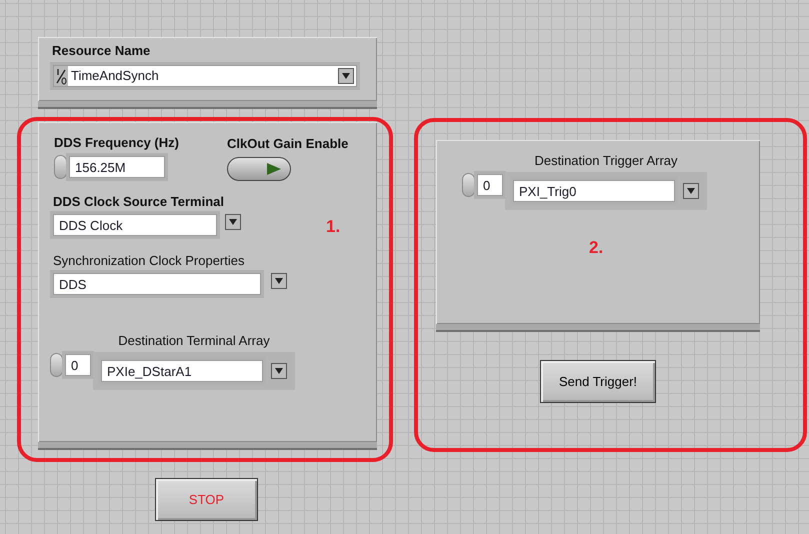 The height and width of the screenshot is (534, 809). I want to click on sync-clock-label: Synchronization Clock Properties, so click(149, 260).